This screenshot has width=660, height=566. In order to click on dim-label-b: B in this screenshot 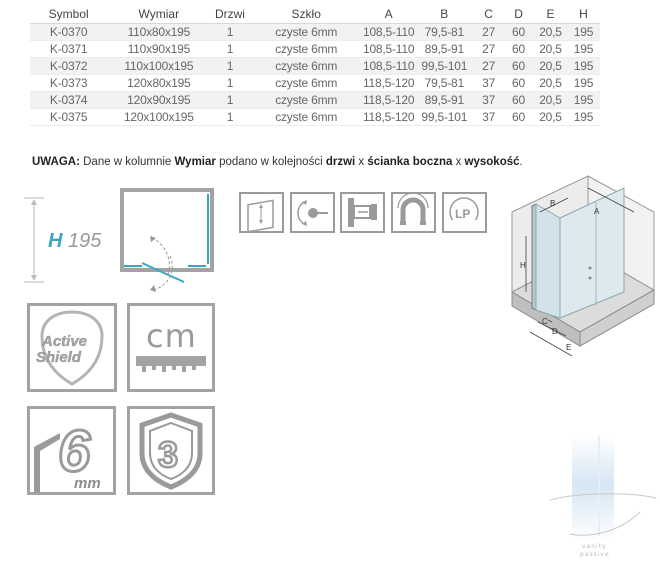, I will do `click(552, 203)`.